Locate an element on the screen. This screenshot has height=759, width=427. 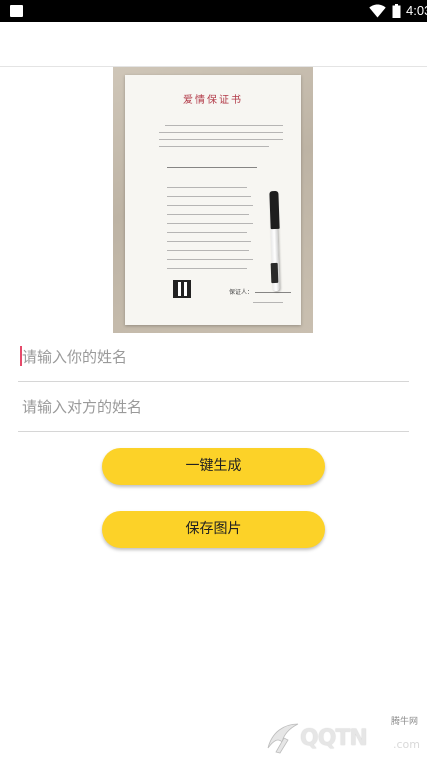
their-name-field is located at coordinates (213, 407).